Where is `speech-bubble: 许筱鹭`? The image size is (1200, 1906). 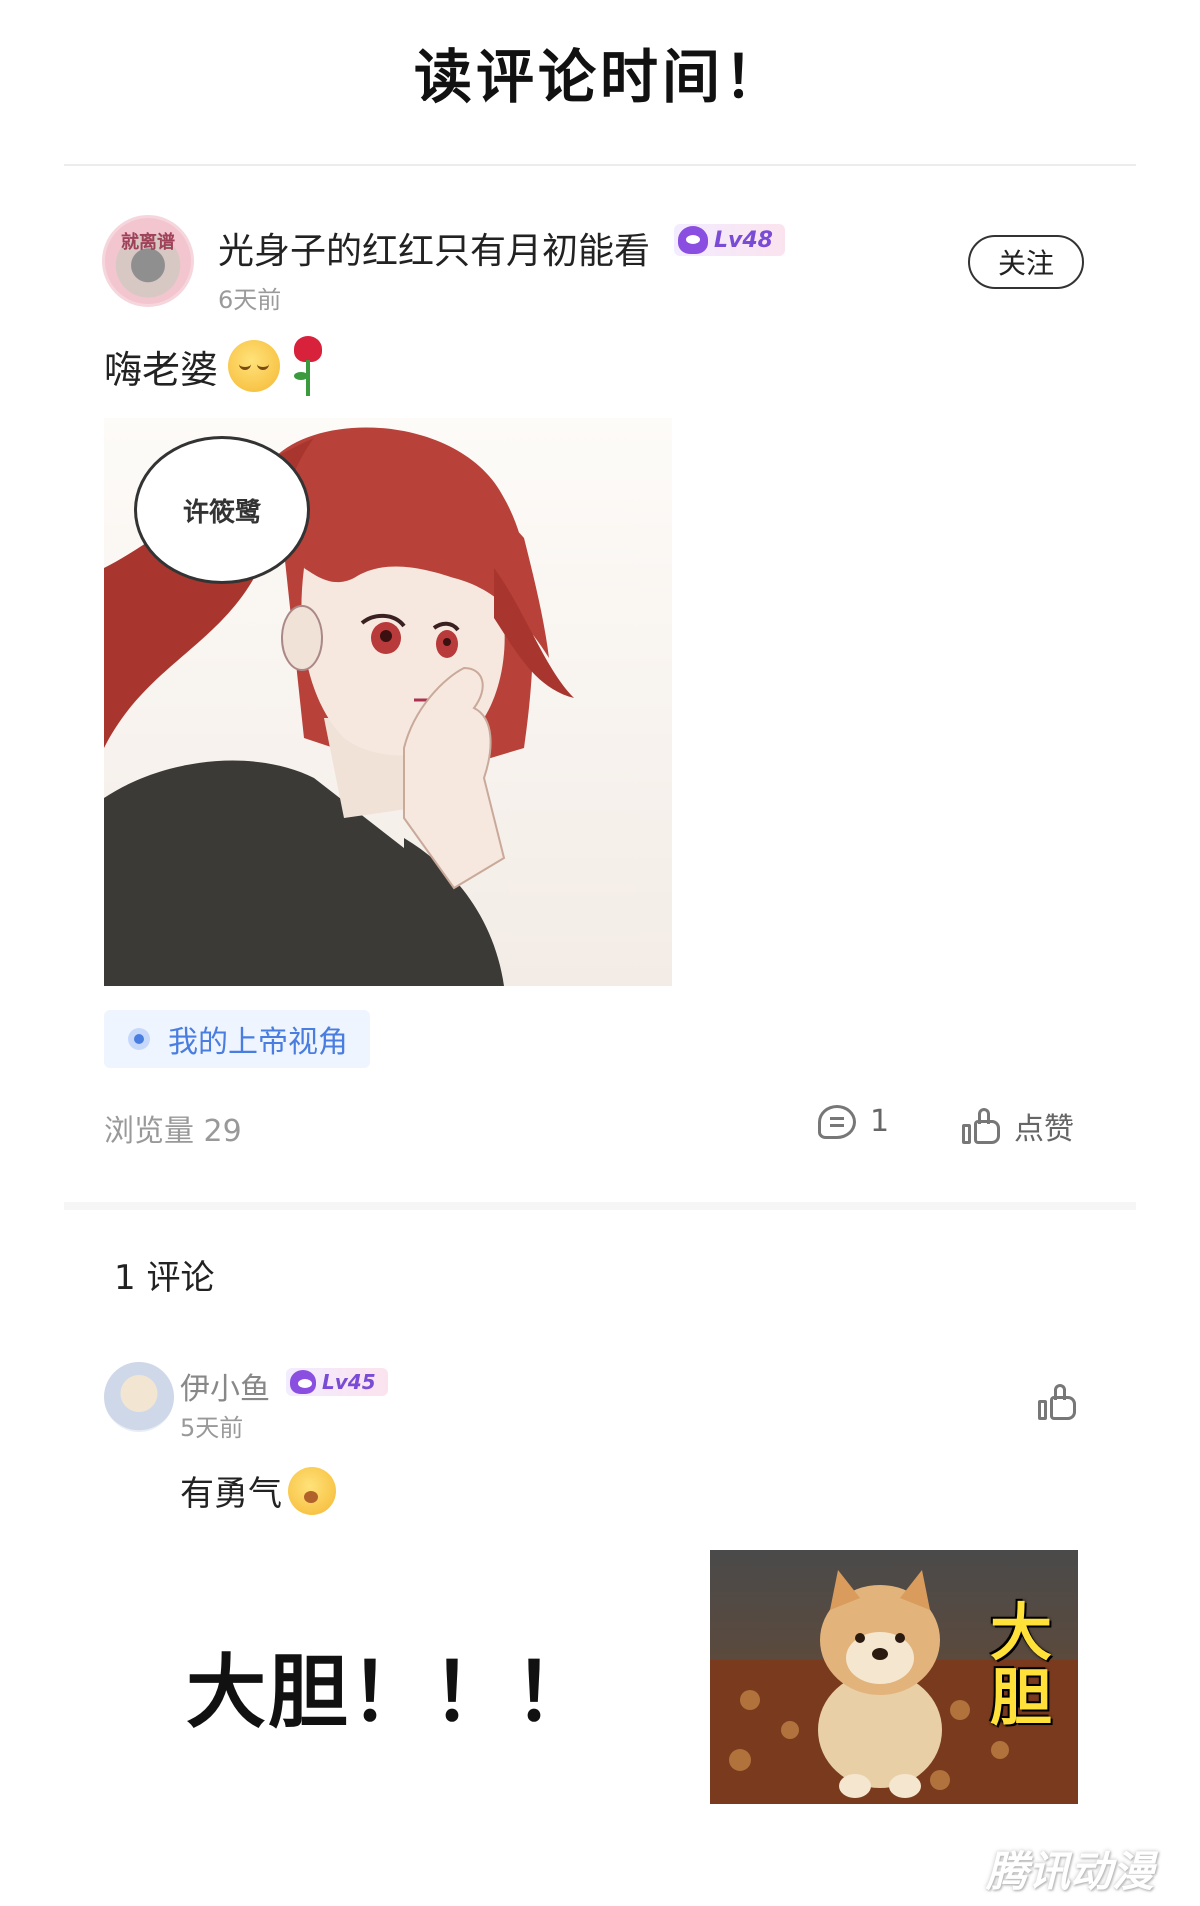
speech-bubble: 许筱鹭 is located at coordinates (222, 510).